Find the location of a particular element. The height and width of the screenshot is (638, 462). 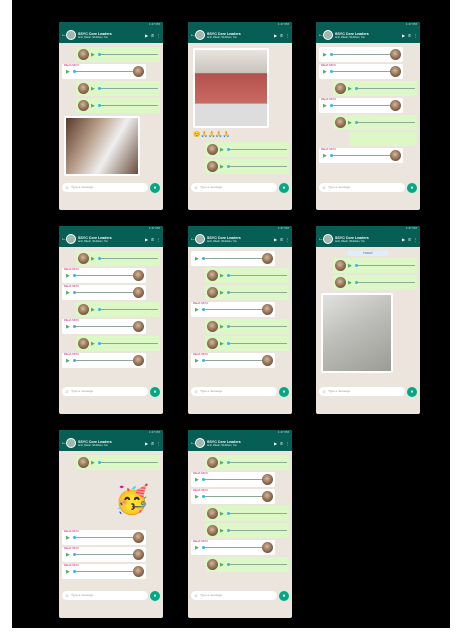

image-message is located at coordinates (231, 88).